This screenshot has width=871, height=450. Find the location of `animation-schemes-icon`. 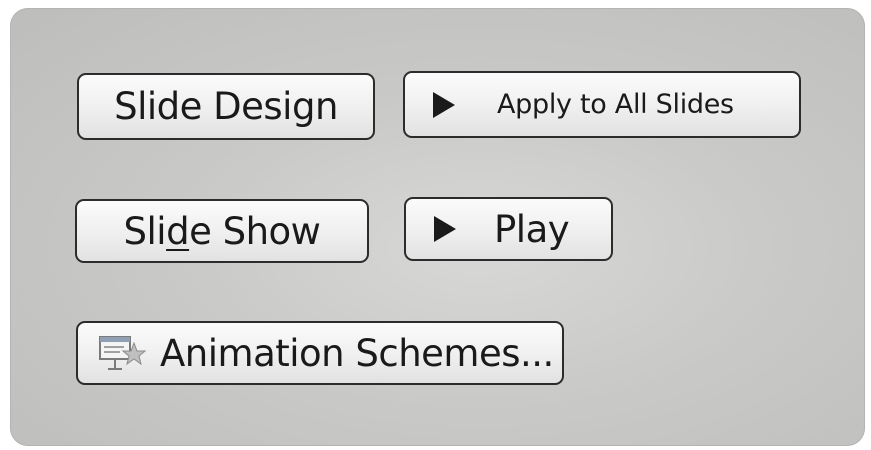

animation-schemes-icon is located at coordinates (121, 353).